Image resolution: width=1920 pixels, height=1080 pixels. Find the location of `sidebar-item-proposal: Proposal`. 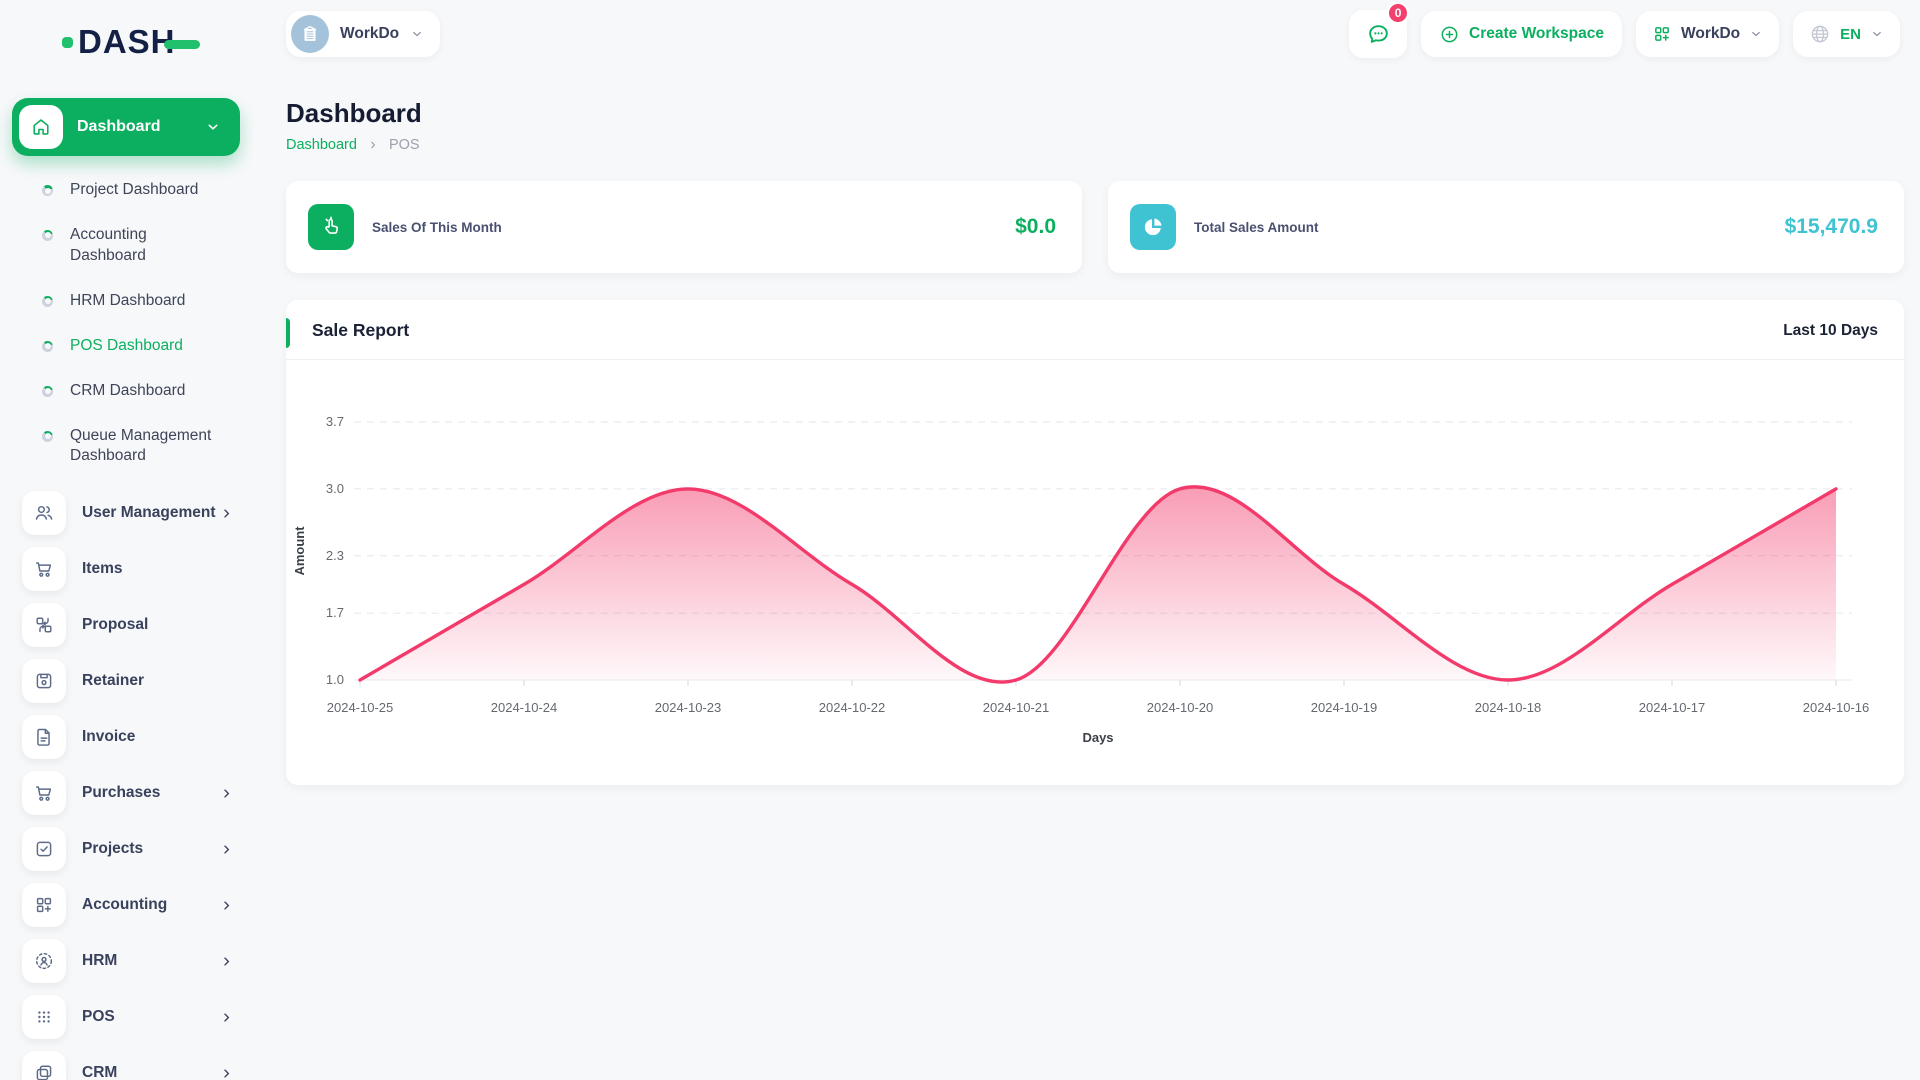

sidebar-item-proposal: Proposal is located at coordinates (131, 625).